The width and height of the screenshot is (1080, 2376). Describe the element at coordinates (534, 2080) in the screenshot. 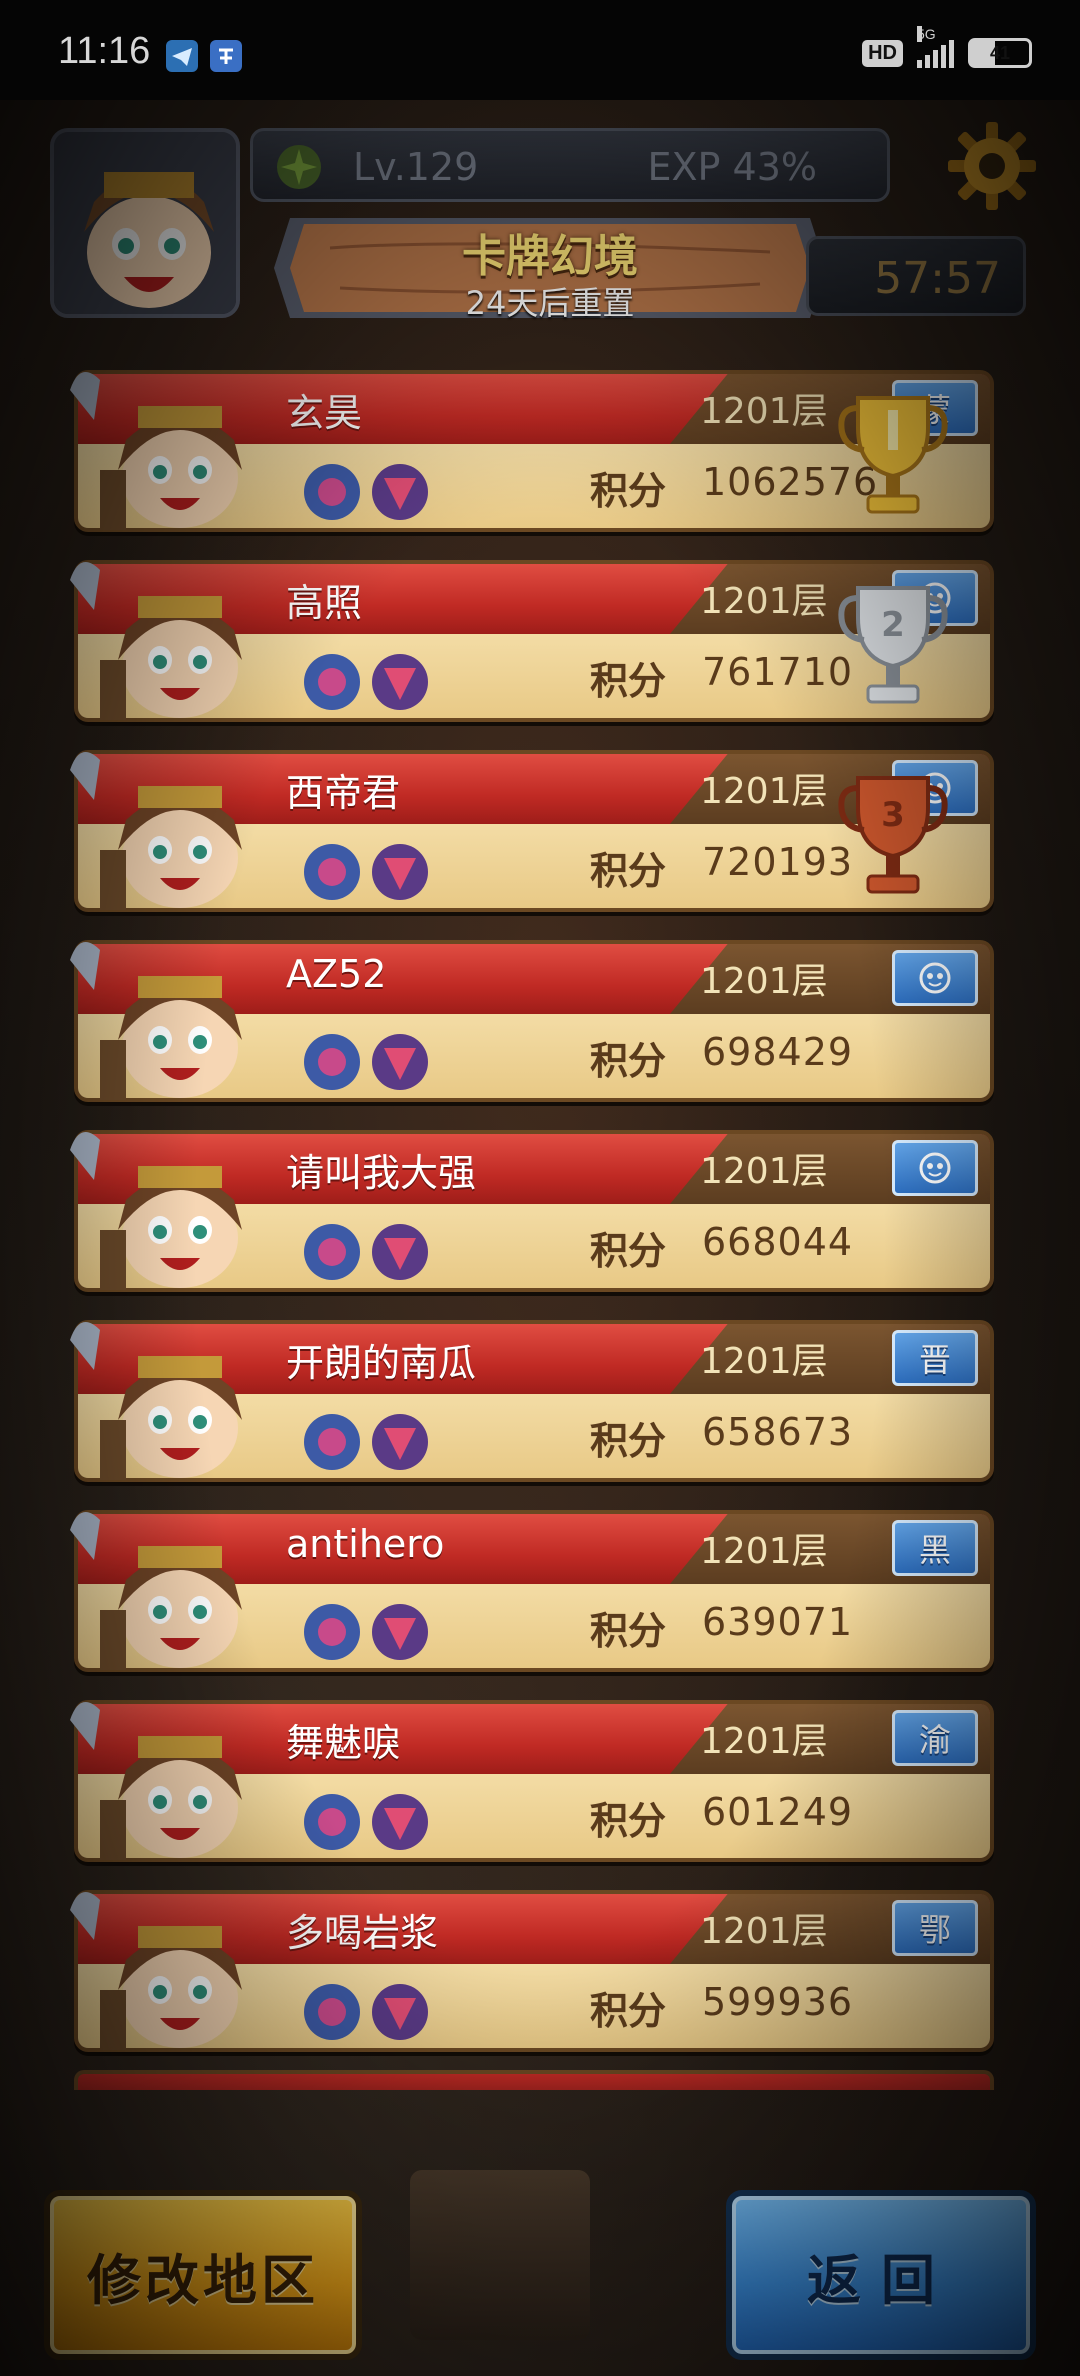

I see `ranking-row-partial` at that location.